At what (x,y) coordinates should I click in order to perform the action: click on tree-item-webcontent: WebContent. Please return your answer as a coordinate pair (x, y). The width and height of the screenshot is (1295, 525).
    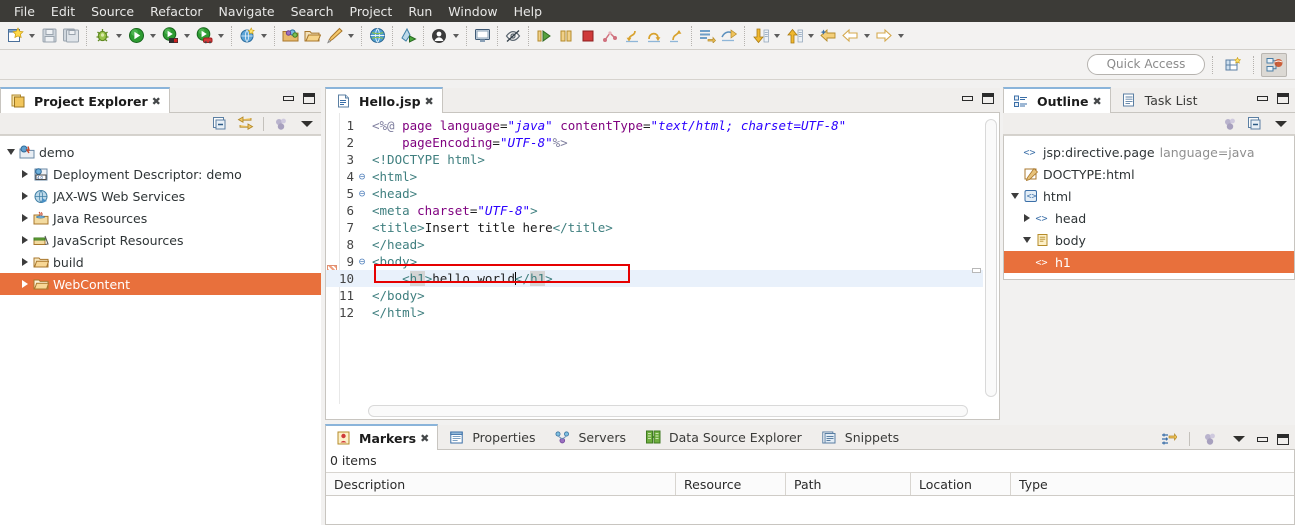
    Looking at the image, I should click on (160, 284).